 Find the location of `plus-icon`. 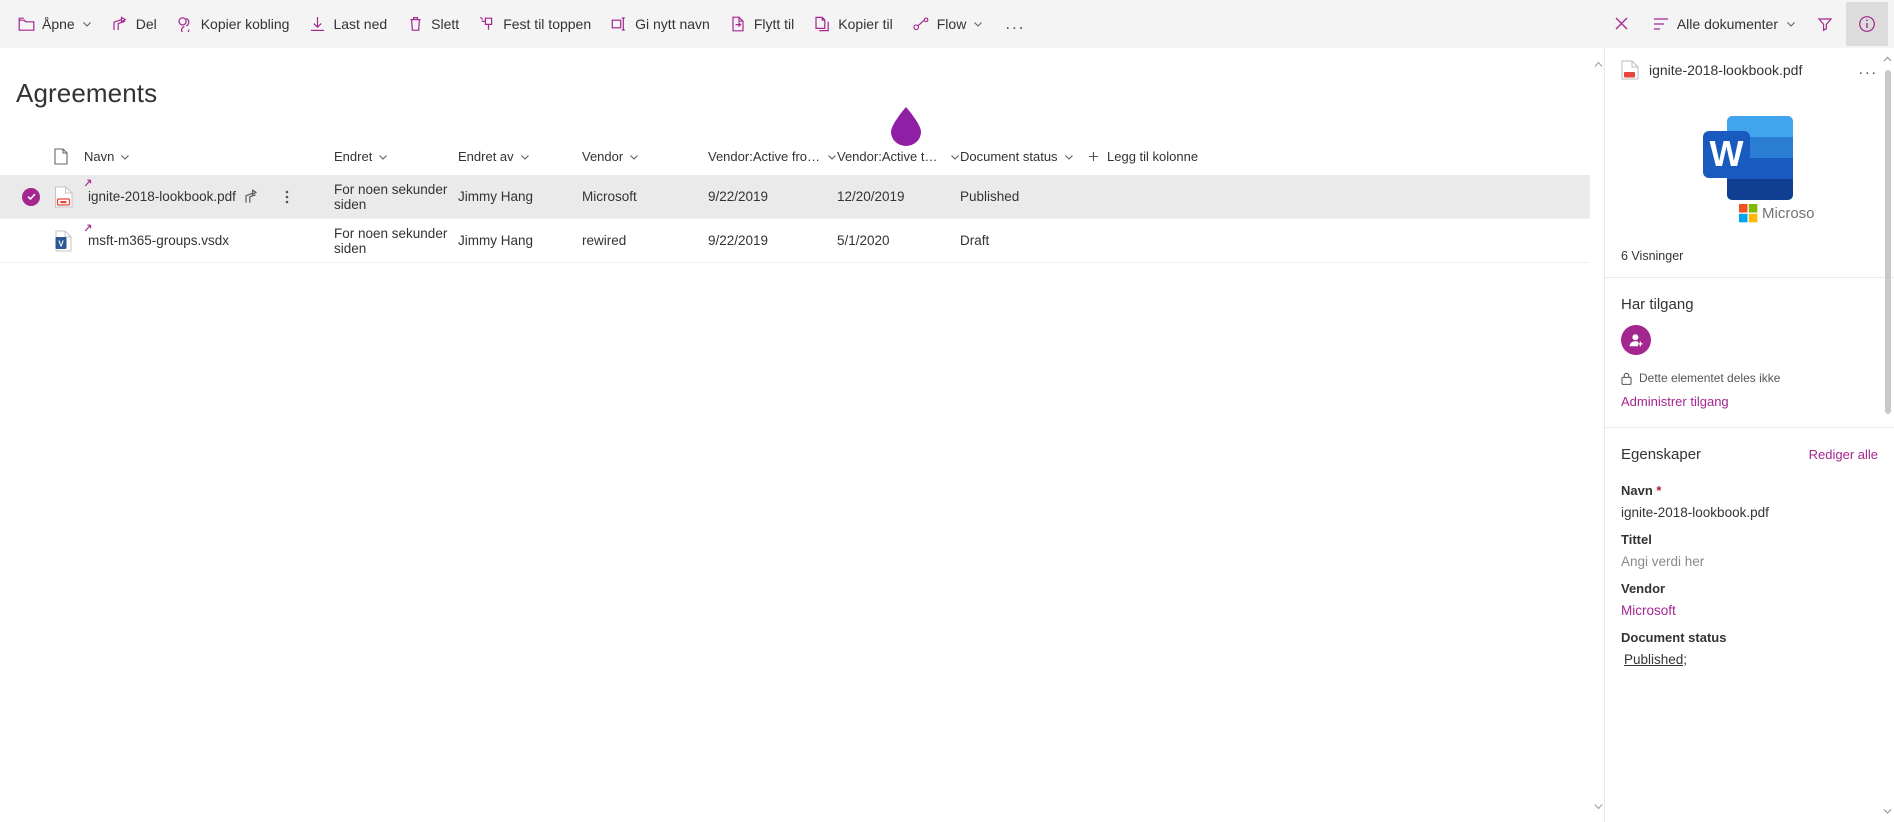

plus-icon is located at coordinates (1093, 156).